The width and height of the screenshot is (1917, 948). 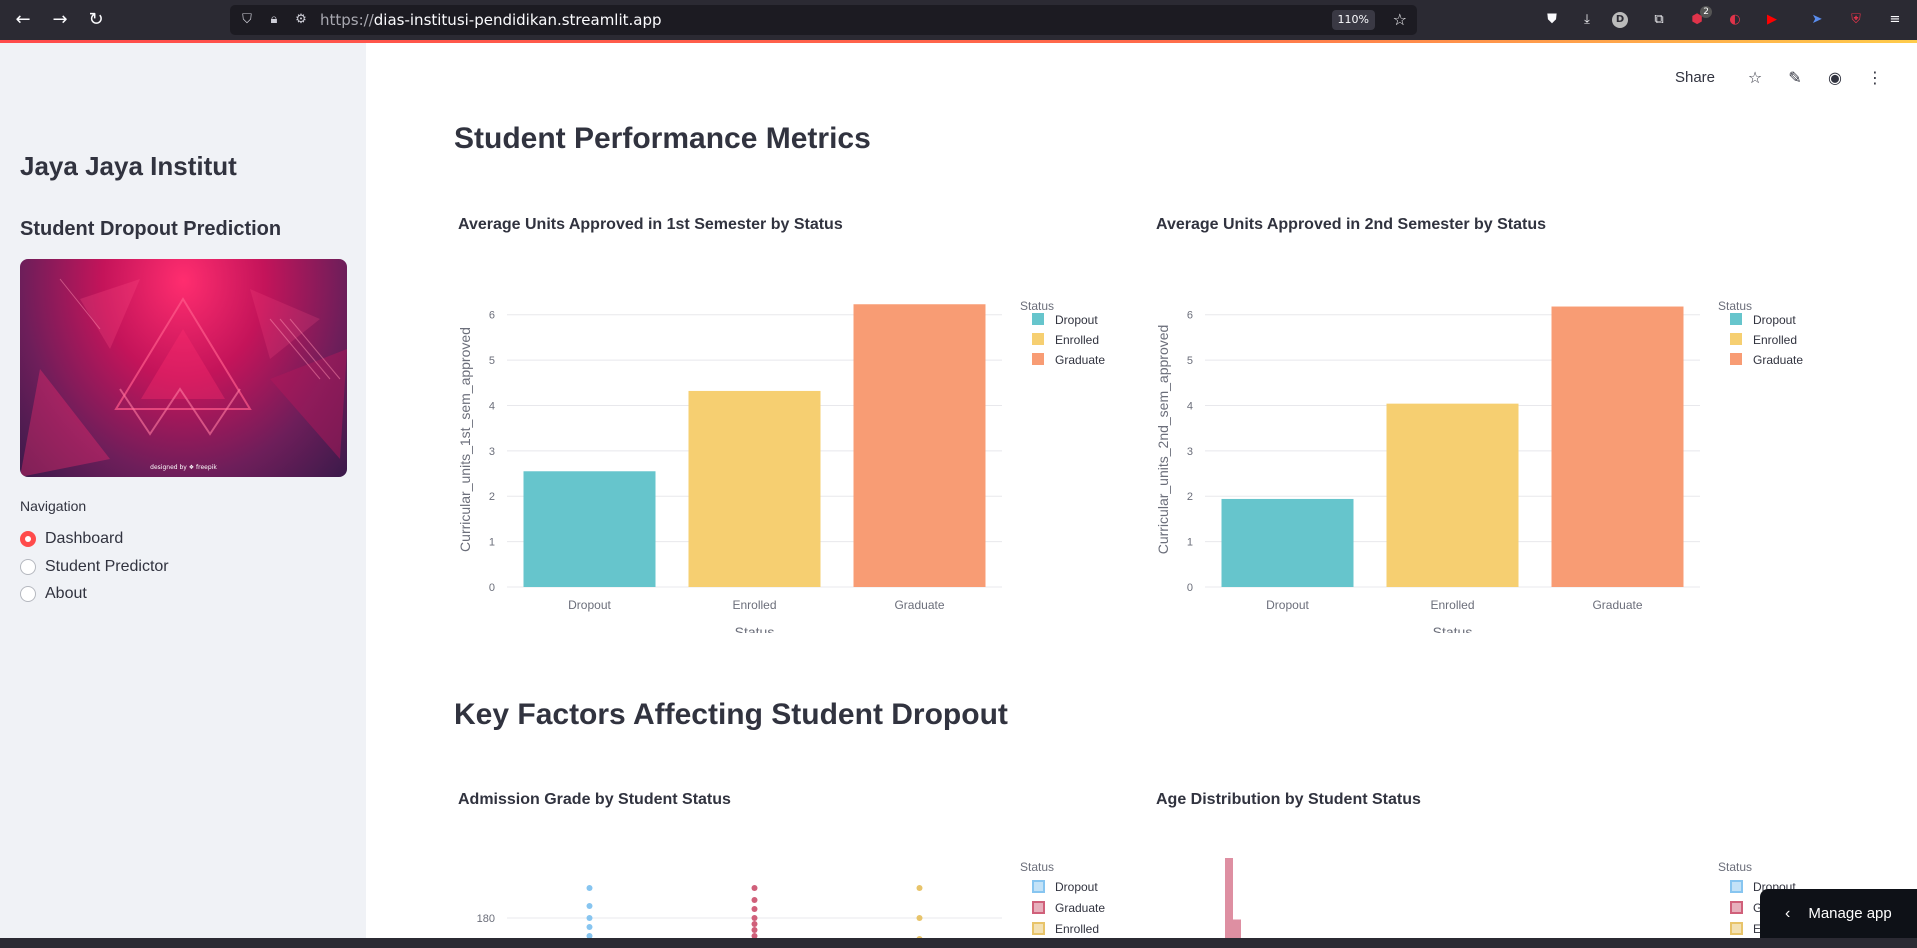 I want to click on chart-title-age: Age Distribution by Student Status, so click(x=1288, y=799).